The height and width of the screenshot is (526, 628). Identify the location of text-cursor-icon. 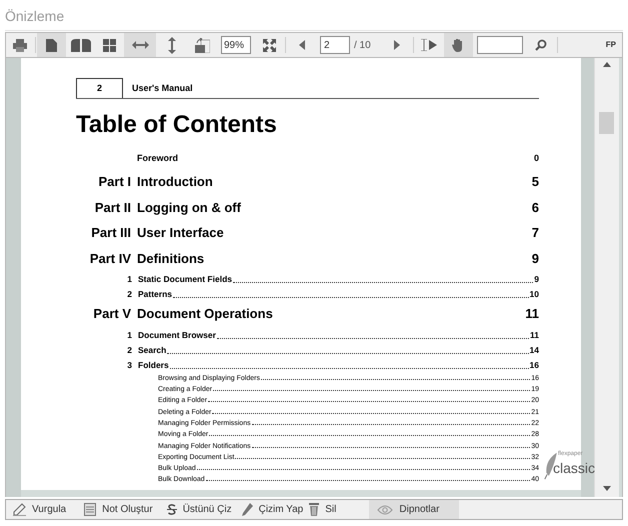
(429, 45).